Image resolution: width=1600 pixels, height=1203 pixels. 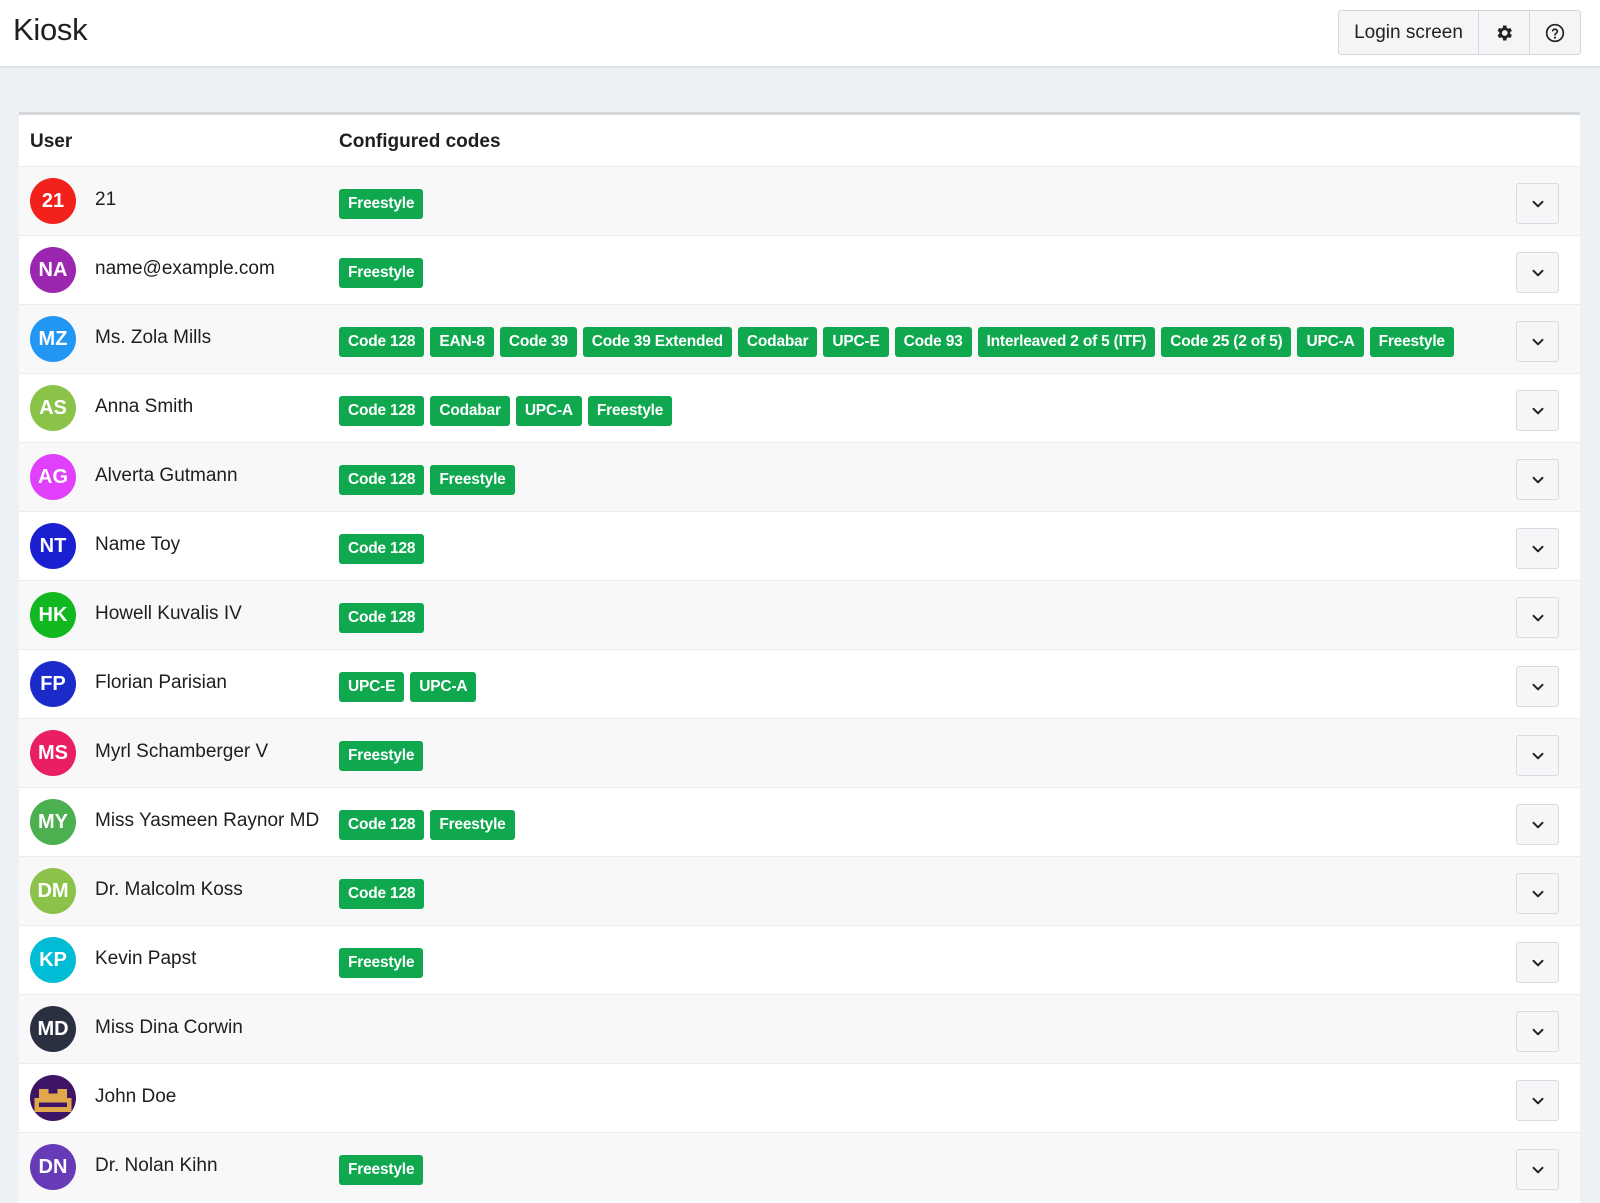 I want to click on table-row: NA name@example.com Freestyle, so click(x=799, y=269).